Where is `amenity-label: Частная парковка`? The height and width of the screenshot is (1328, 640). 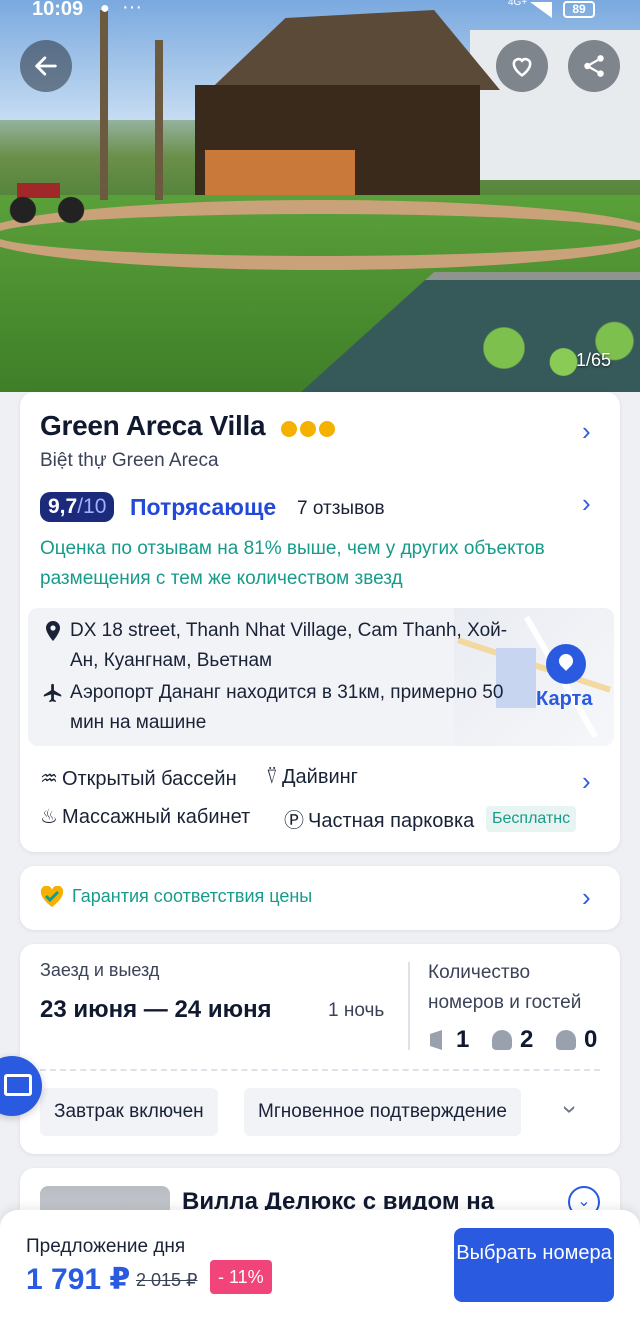 amenity-label: Частная парковка is located at coordinates (391, 821).